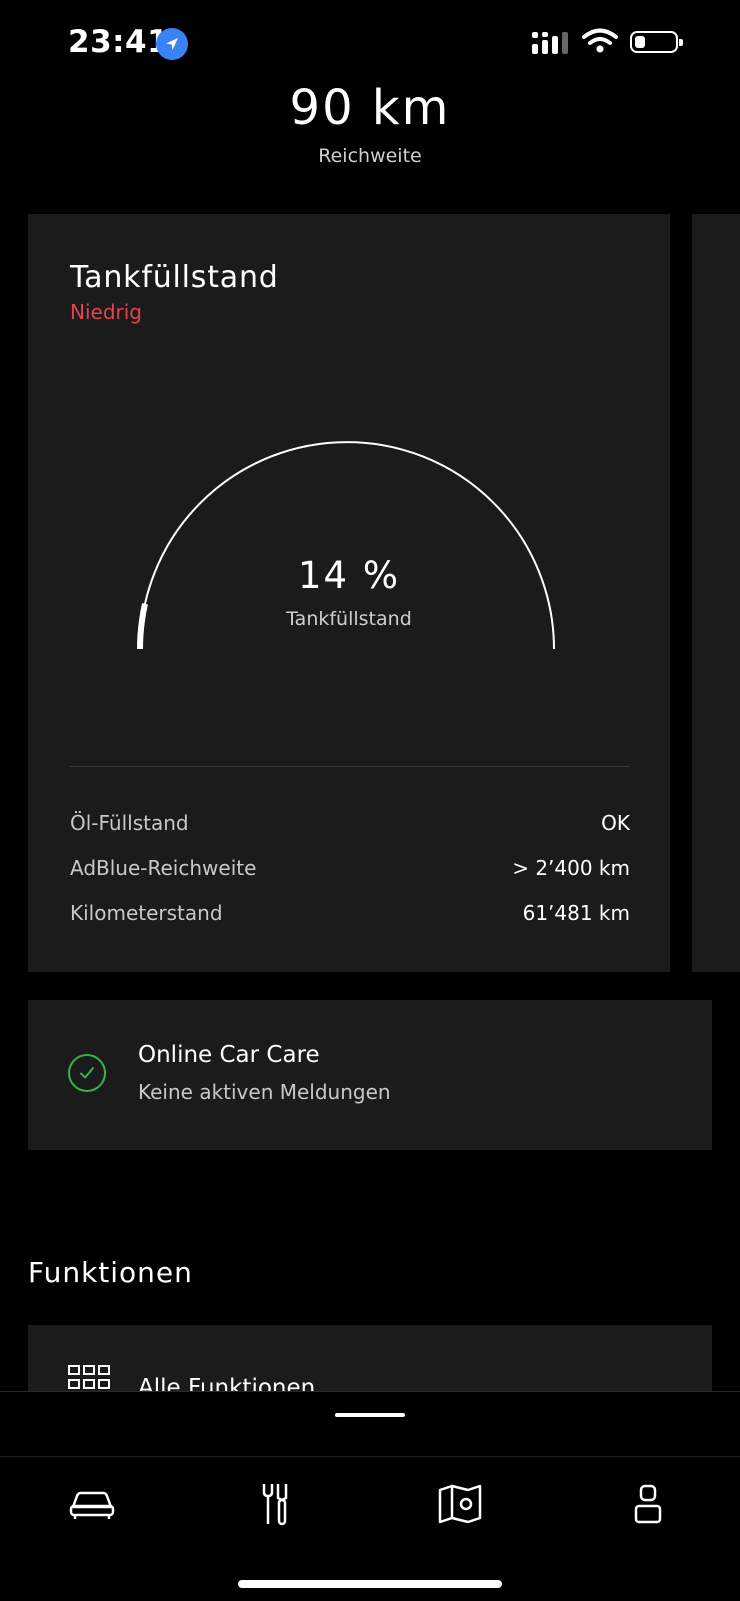  Describe the element at coordinates (576, 913) in the screenshot. I see `row-value: 61’481 km` at that location.